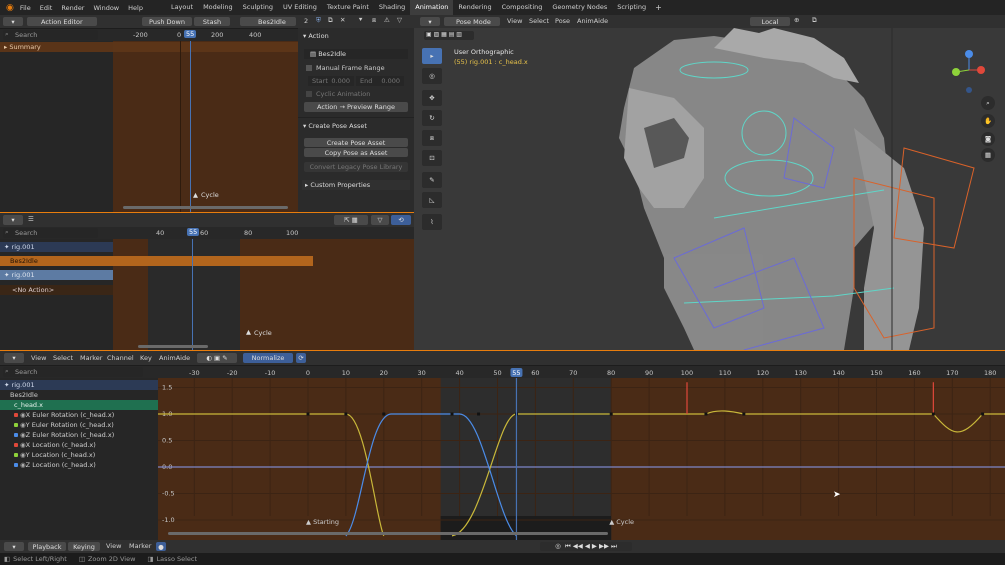 This screenshot has width=1005, height=565. What do you see at coordinates (79, 435) in the screenshot?
I see `fcurve-channel: ◉ Z Euler Rotation (c_head.x)` at bounding box center [79, 435].